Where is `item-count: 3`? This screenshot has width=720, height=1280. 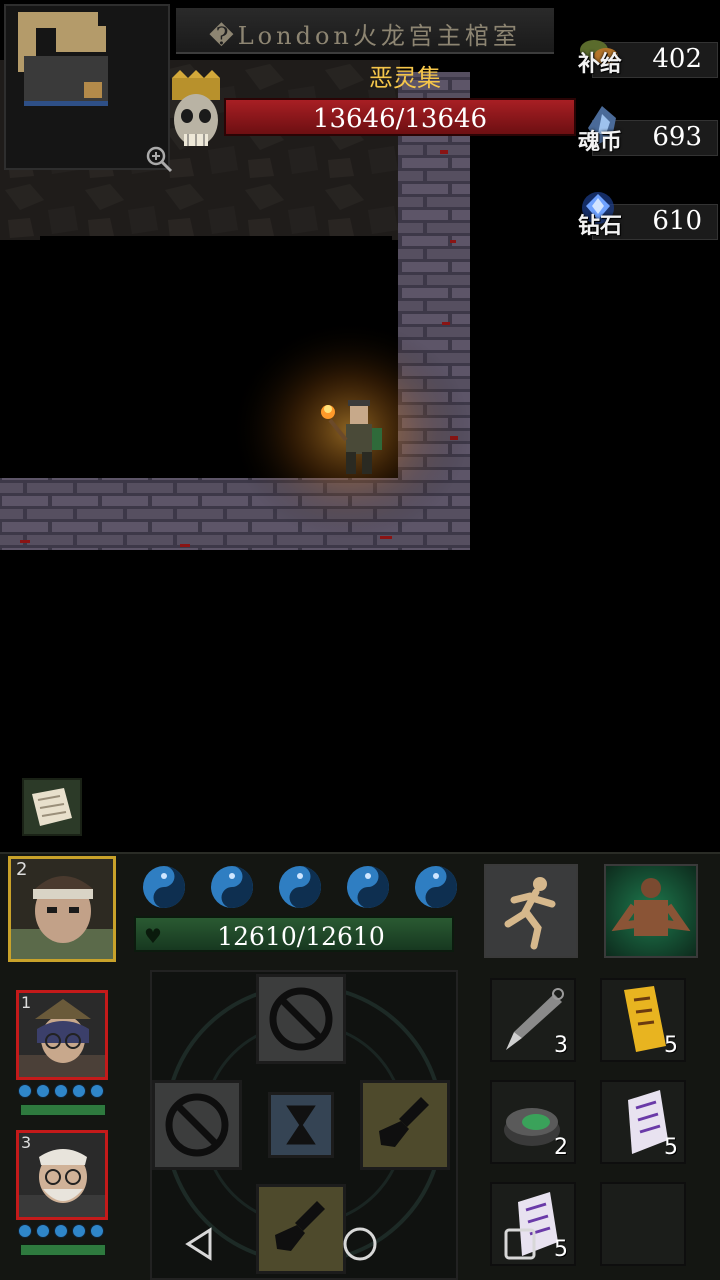
item-count: 3 is located at coordinates (561, 1045).